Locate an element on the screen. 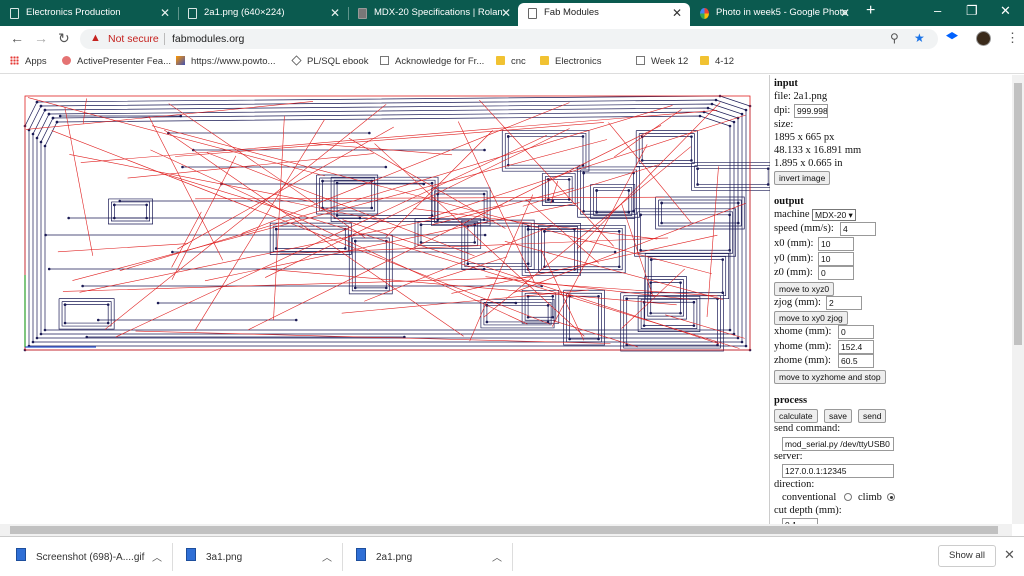  xhome-input is located at coordinates (856, 332).